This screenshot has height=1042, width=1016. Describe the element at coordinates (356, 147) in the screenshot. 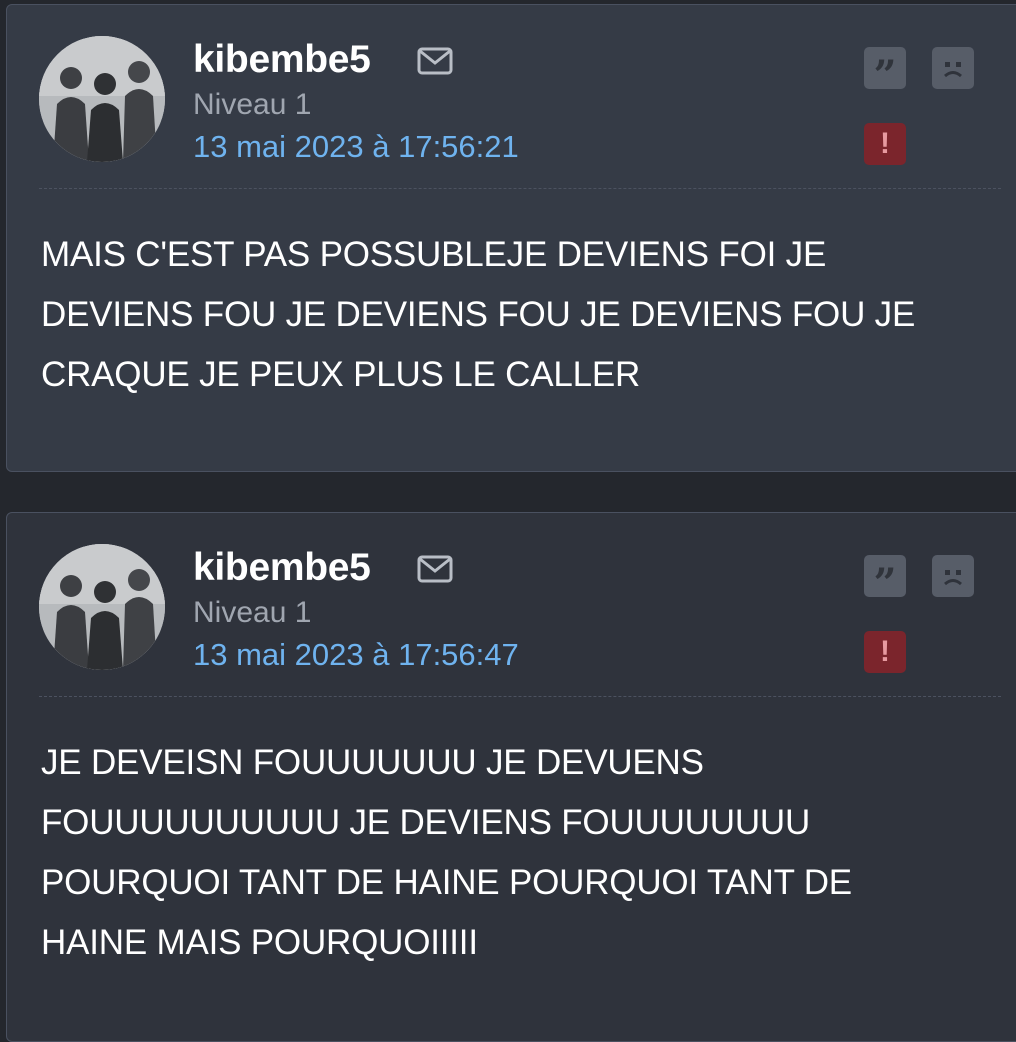

I see `post-date-link: 13 mai 2023 à 17:56:21` at that location.